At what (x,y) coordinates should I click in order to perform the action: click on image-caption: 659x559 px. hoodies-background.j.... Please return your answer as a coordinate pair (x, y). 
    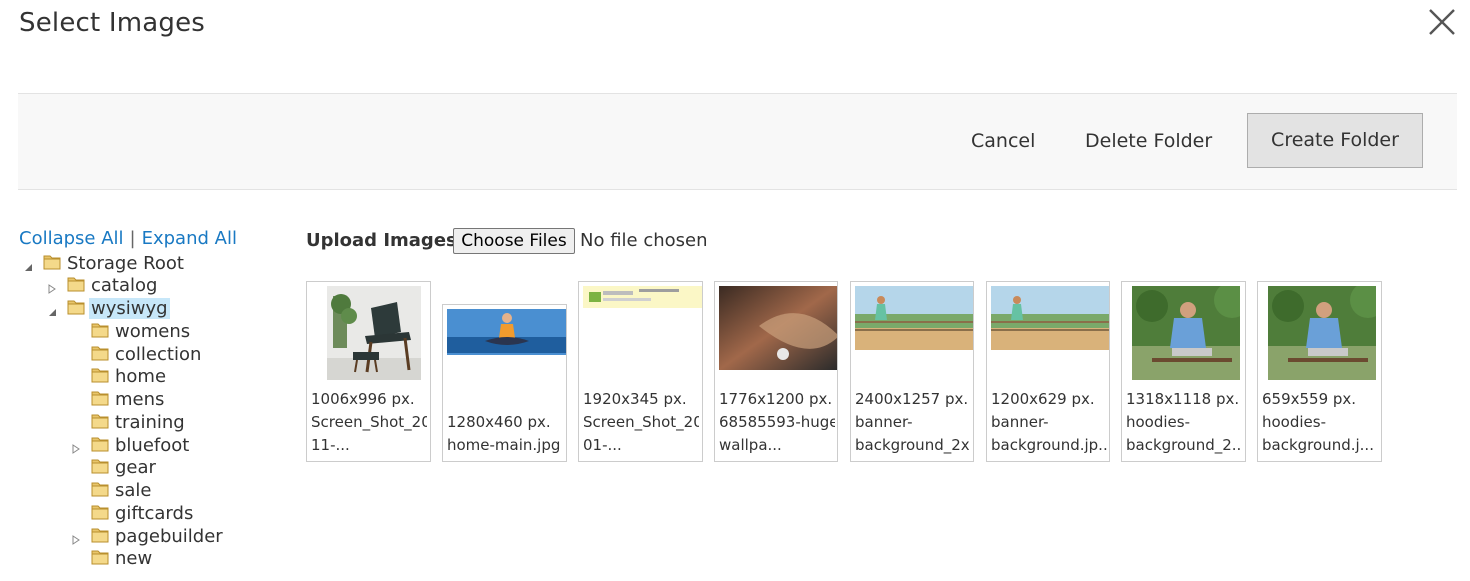
    Looking at the image, I should click on (1320, 422).